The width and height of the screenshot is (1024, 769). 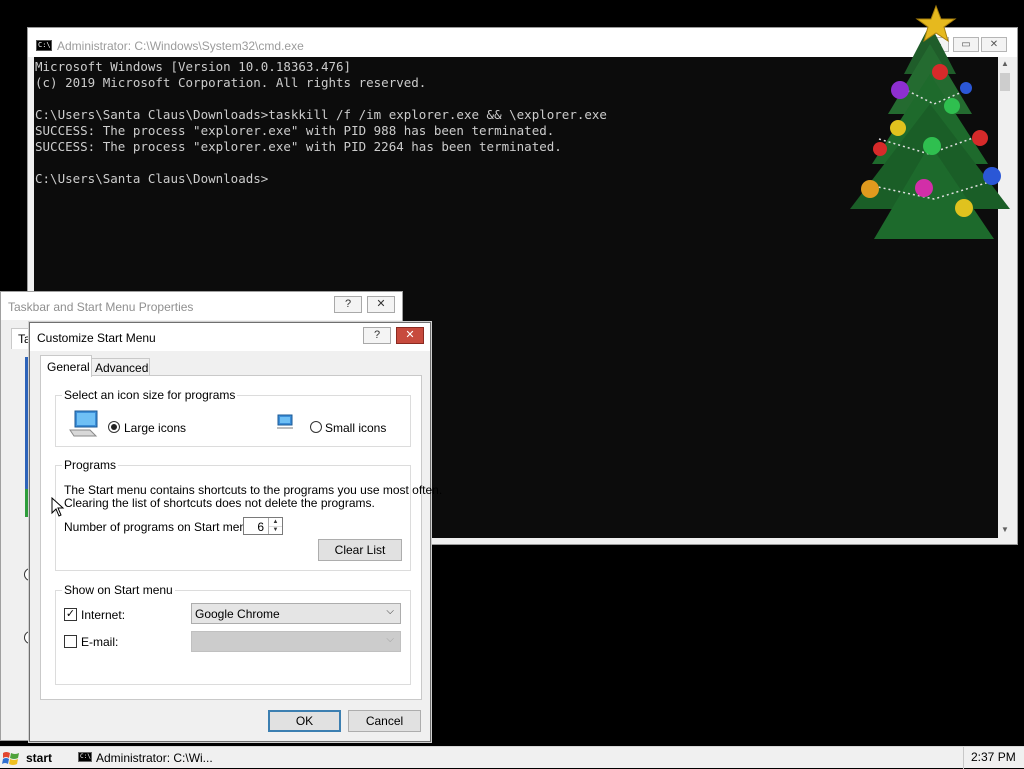 I want to click on system-clock: 2:37 PM, so click(x=993, y=758).